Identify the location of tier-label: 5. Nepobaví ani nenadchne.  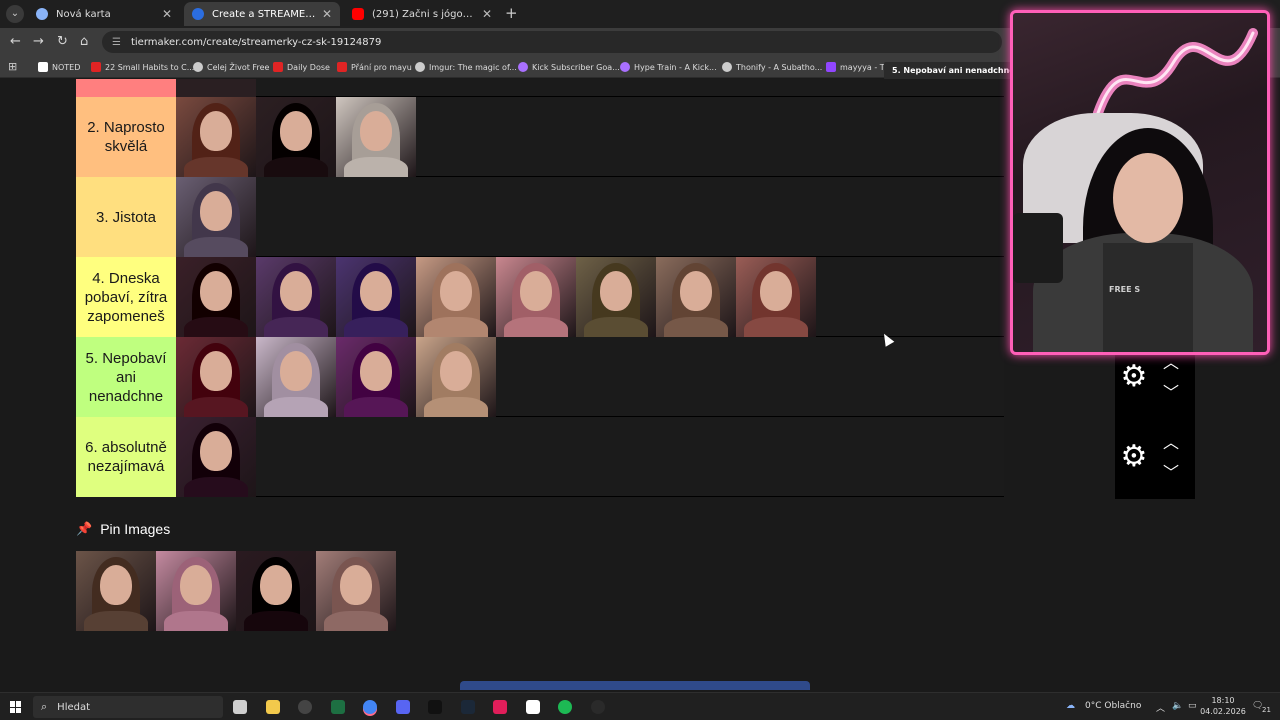
(126, 377).